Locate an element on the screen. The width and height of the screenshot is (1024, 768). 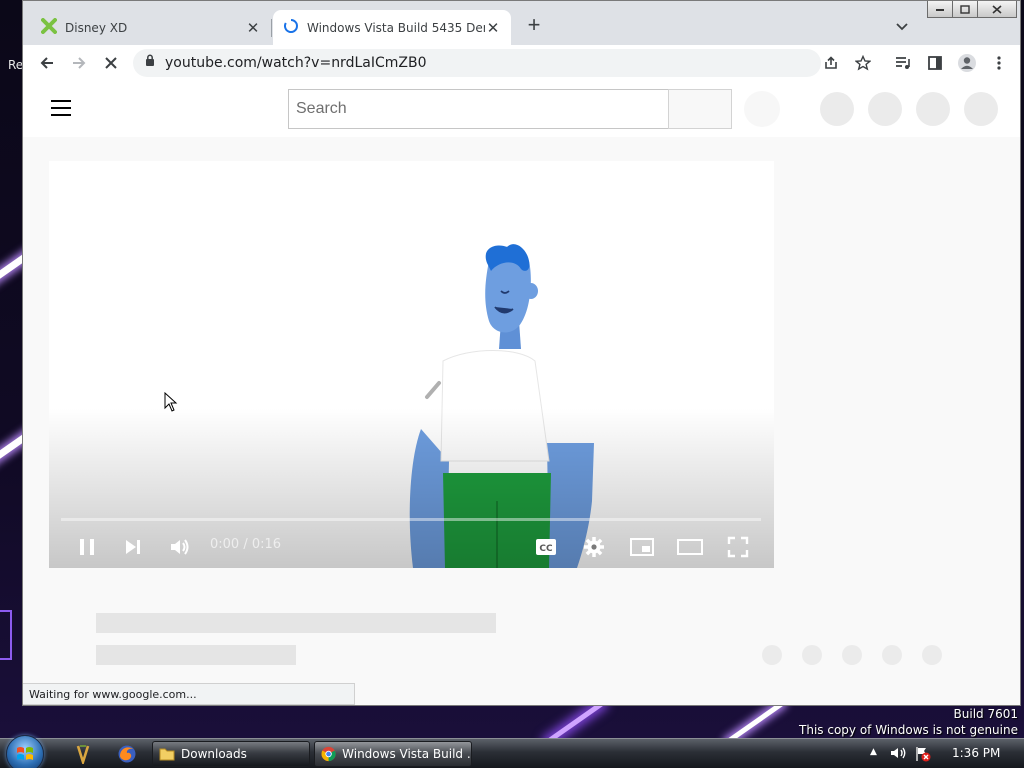
desktop-icon-fragment is located at coordinates (6, 635).